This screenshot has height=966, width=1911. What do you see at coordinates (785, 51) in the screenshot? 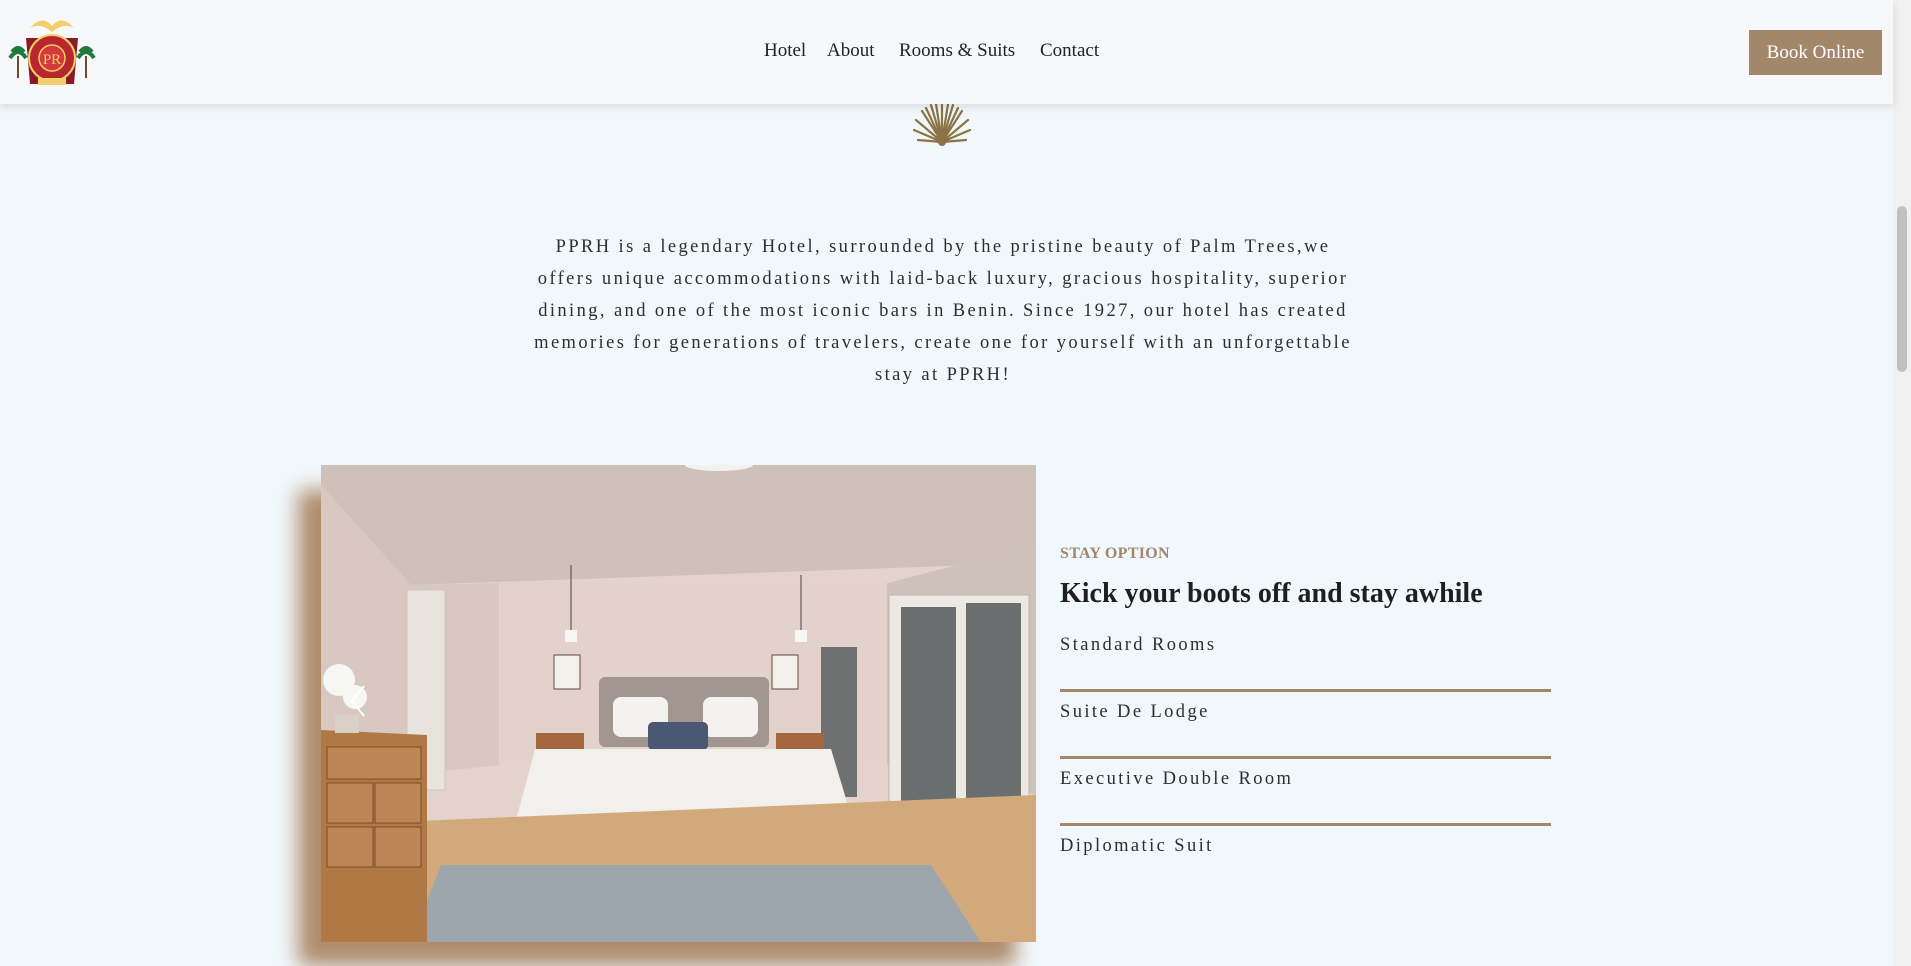
I see `nav-link-hotel: Hotel` at bounding box center [785, 51].